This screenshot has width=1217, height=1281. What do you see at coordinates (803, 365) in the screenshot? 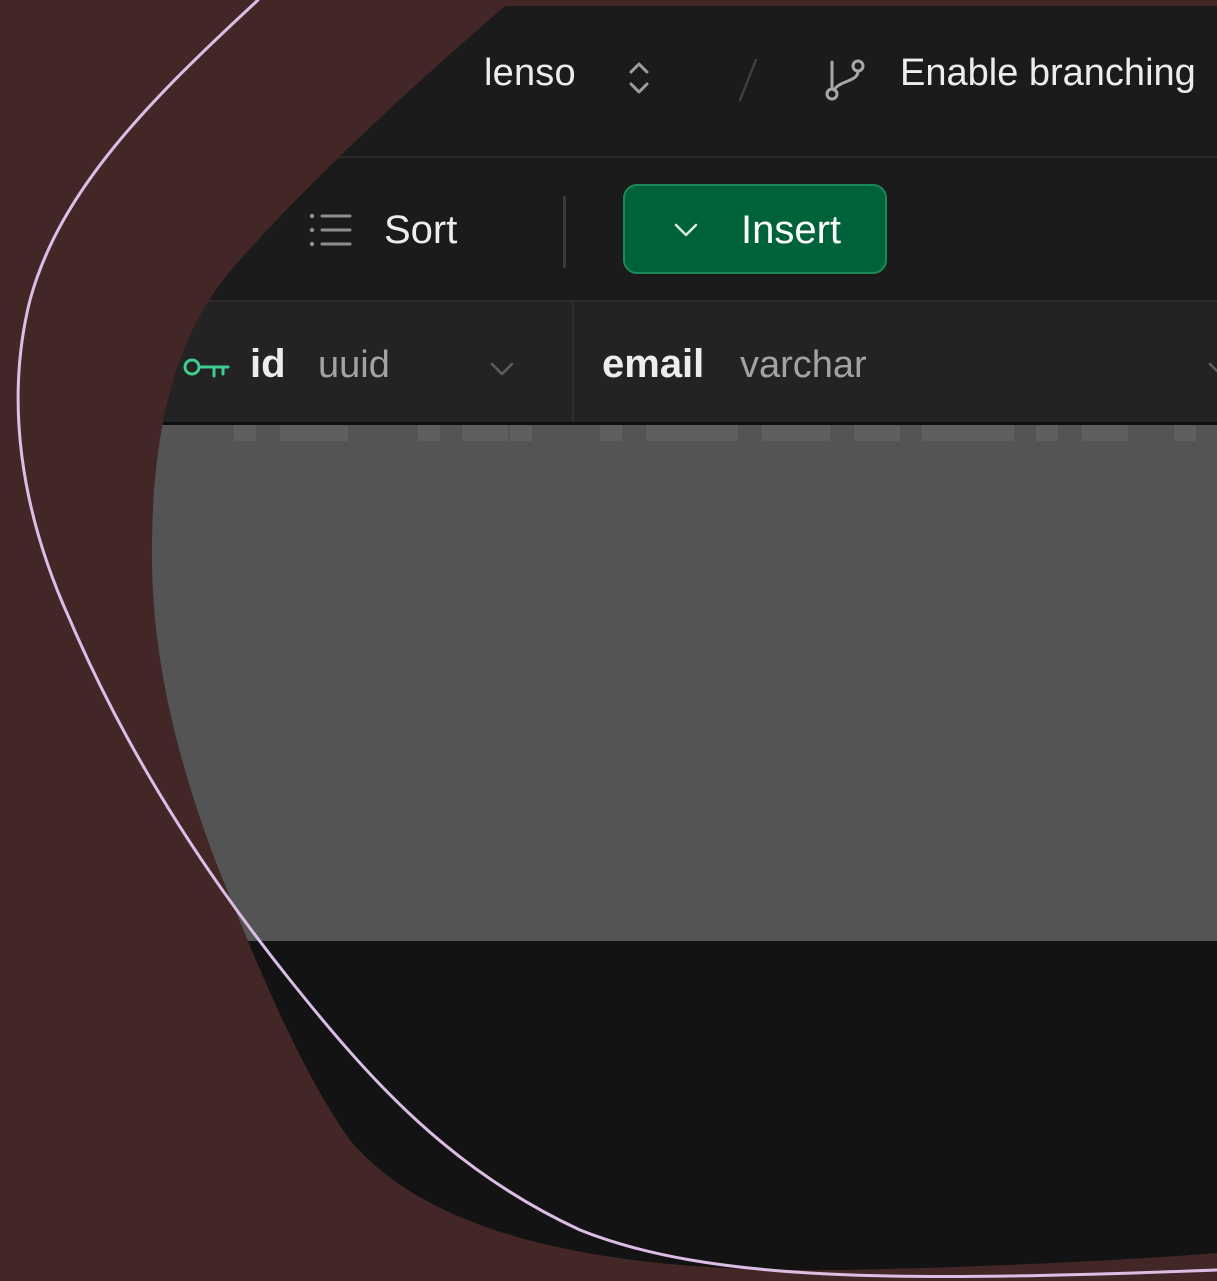
I see `column-type: varchar` at bounding box center [803, 365].